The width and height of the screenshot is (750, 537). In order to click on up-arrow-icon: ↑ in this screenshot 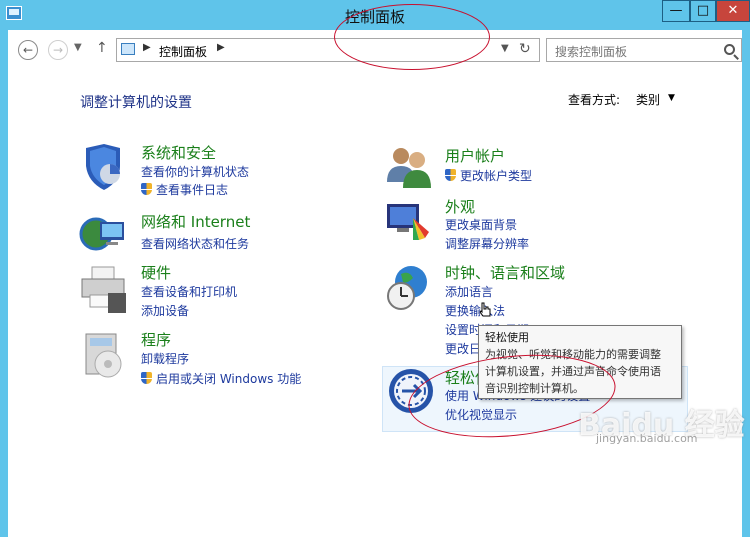, I will do `click(102, 48)`.